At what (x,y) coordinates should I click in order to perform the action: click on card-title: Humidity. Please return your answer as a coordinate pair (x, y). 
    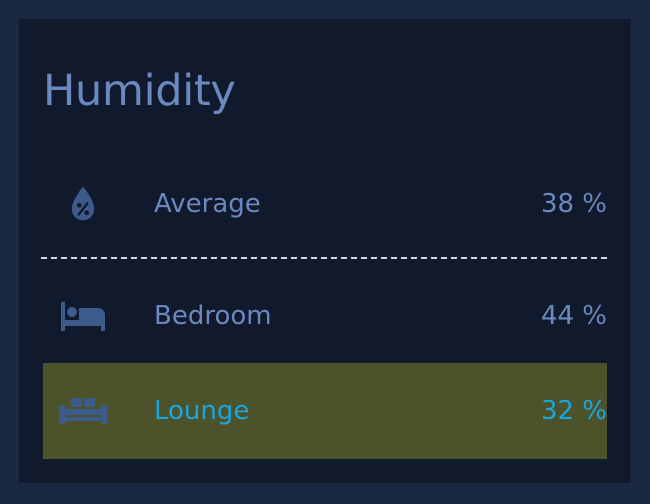
    Looking at the image, I should click on (139, 91).